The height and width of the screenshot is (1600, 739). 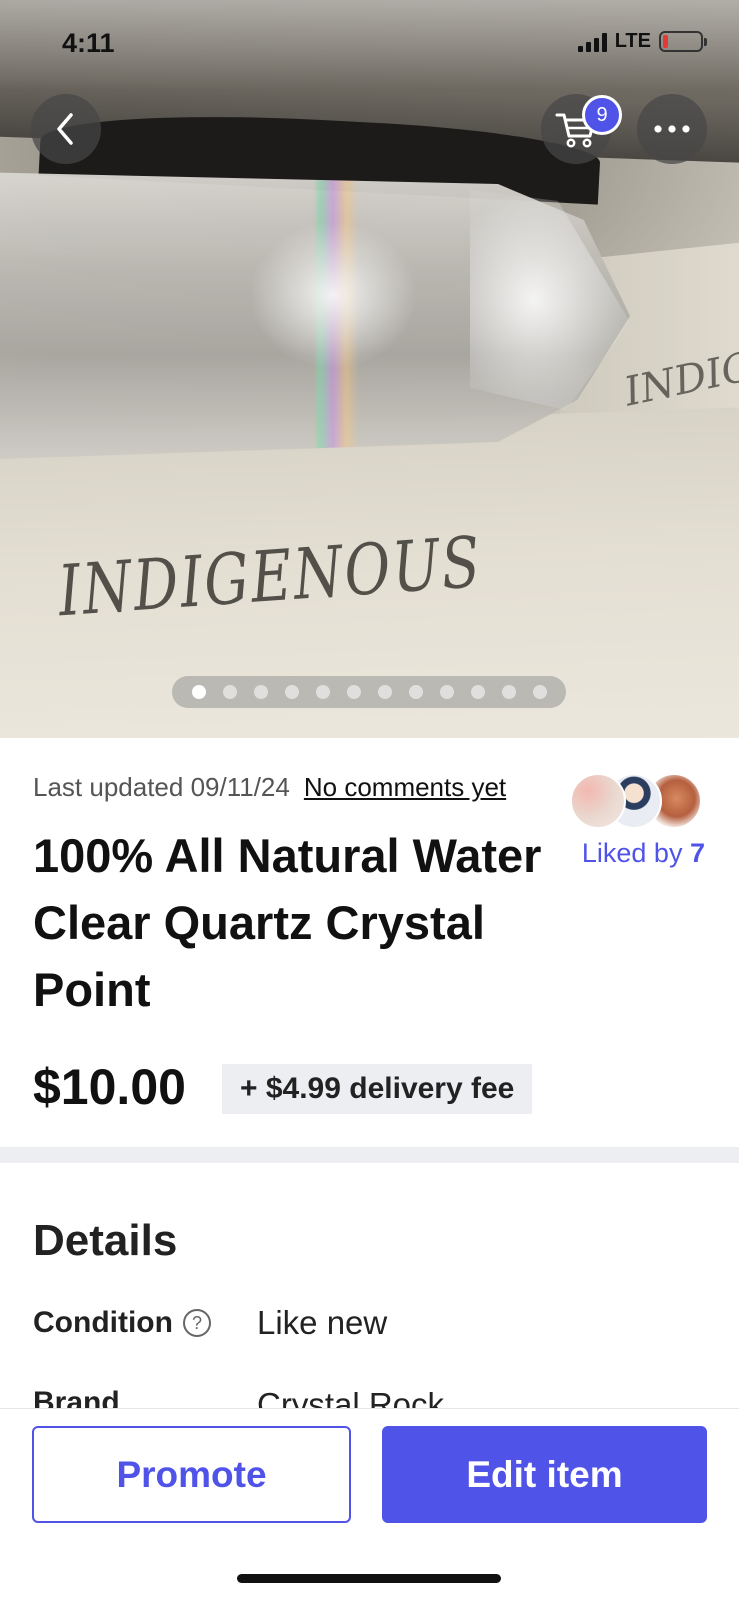 What do you see at coordinates (303, 787) in the screenshot?
I see `last-updated-row: Last updated 09/11/24 No comments yet` at bounding box center [303, 787].